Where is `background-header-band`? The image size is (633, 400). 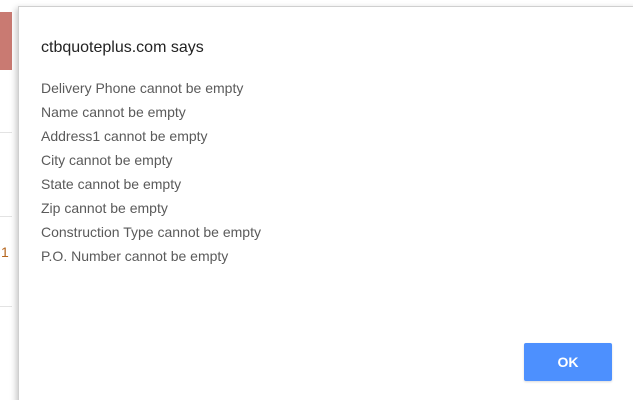 background-header-band is located at coordinates (6, 41).